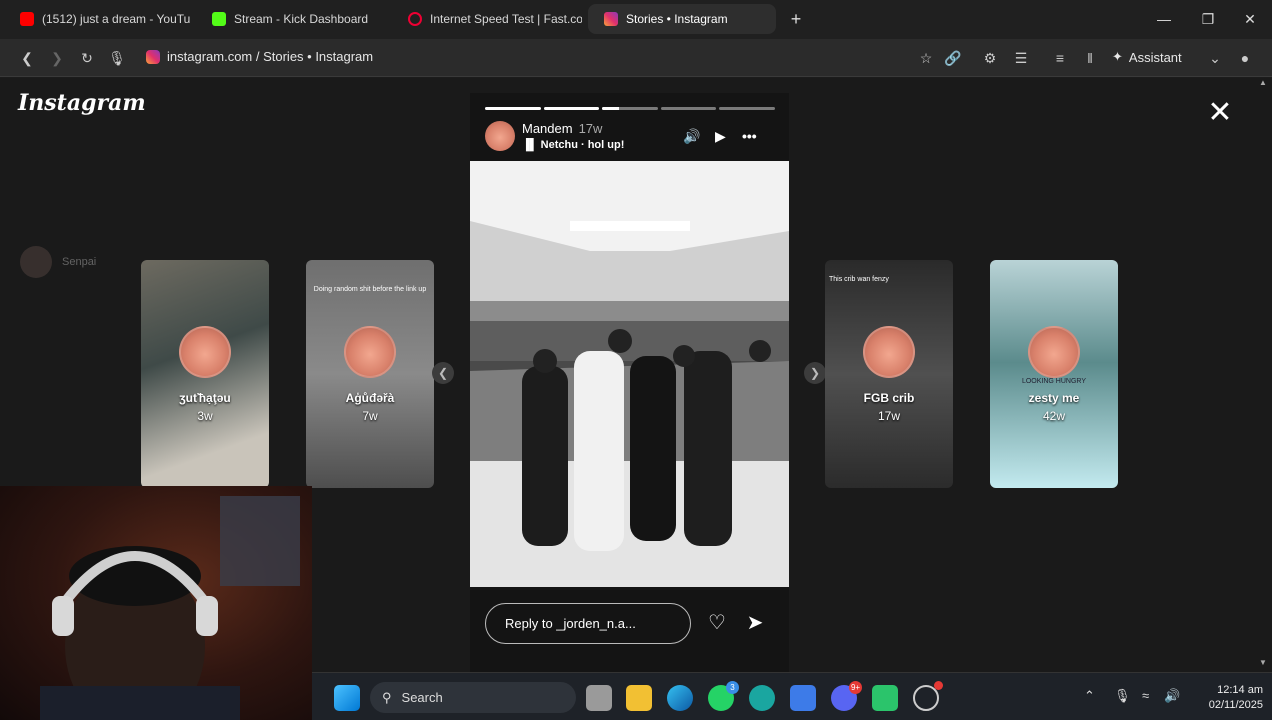 The width and height of the screenshot is (1272, 720). What do you see at coordinates (27, 19) in the screenshot?
I see `youtube-icon` at bounding box center [27, 19].